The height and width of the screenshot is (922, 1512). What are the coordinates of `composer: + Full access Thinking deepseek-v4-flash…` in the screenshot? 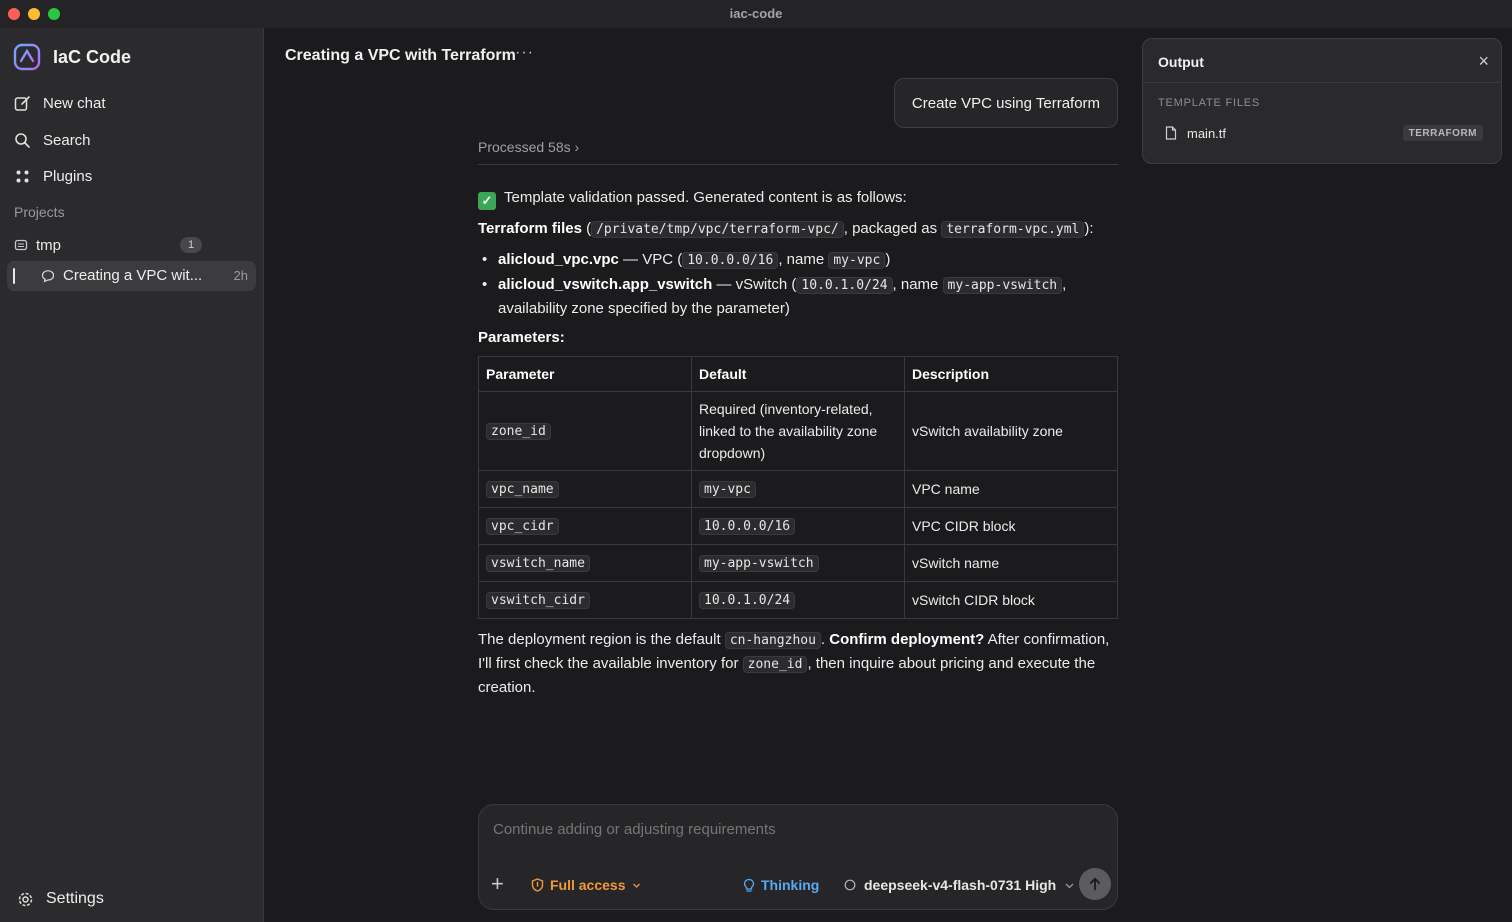 It's located at (798, 857).